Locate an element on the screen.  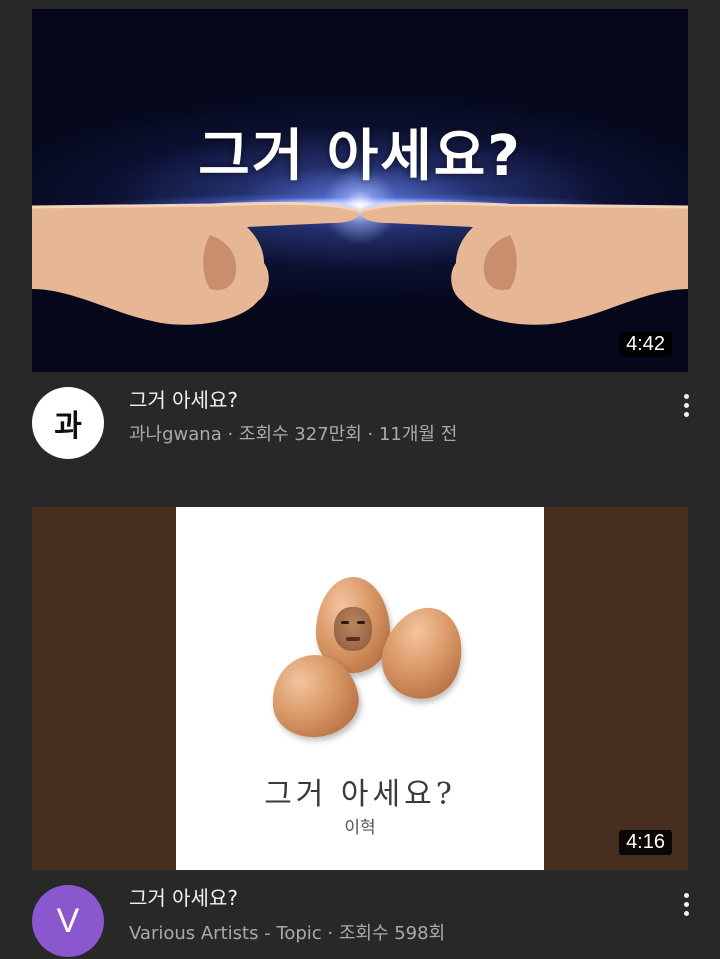
channel-avatar: V is located at coordinates (68, 921).